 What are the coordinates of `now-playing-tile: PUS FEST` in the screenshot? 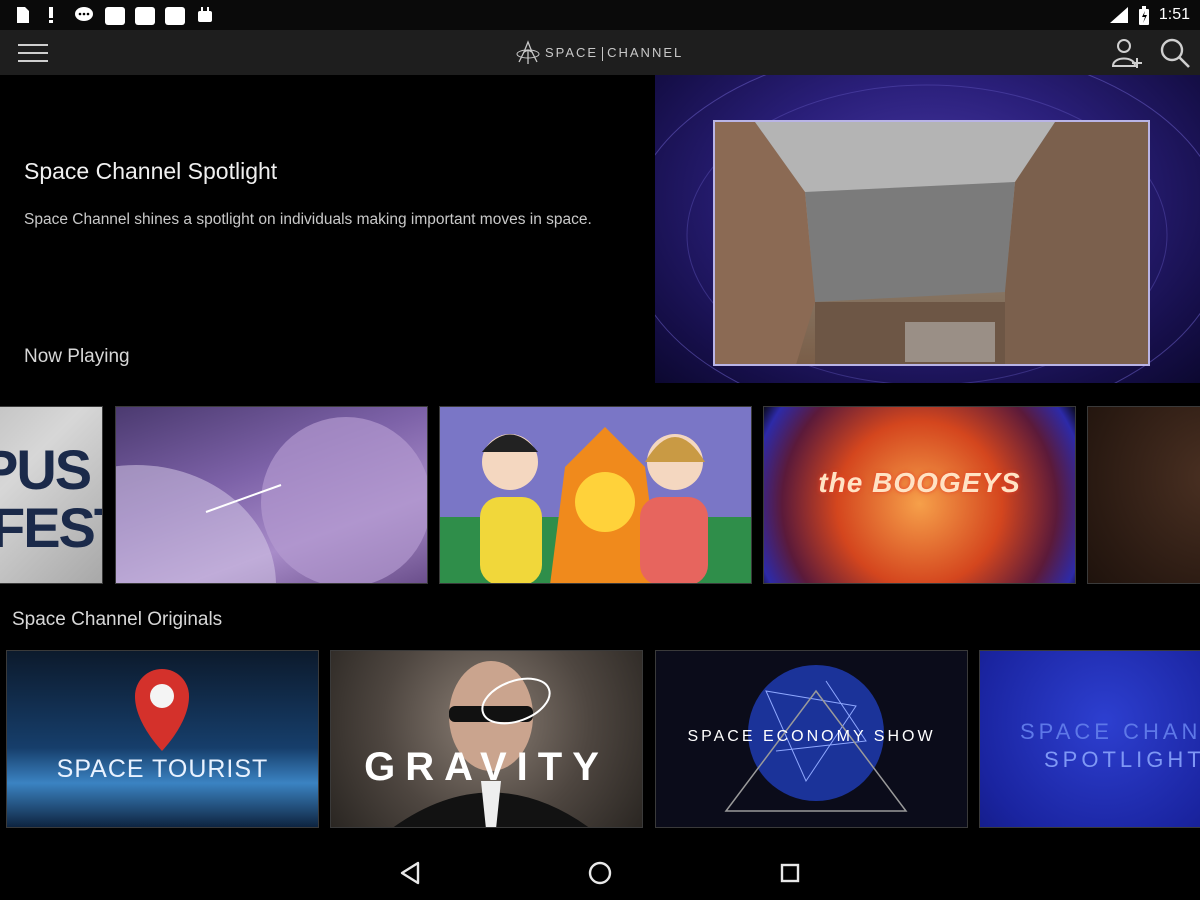 It's located at (51, 495).